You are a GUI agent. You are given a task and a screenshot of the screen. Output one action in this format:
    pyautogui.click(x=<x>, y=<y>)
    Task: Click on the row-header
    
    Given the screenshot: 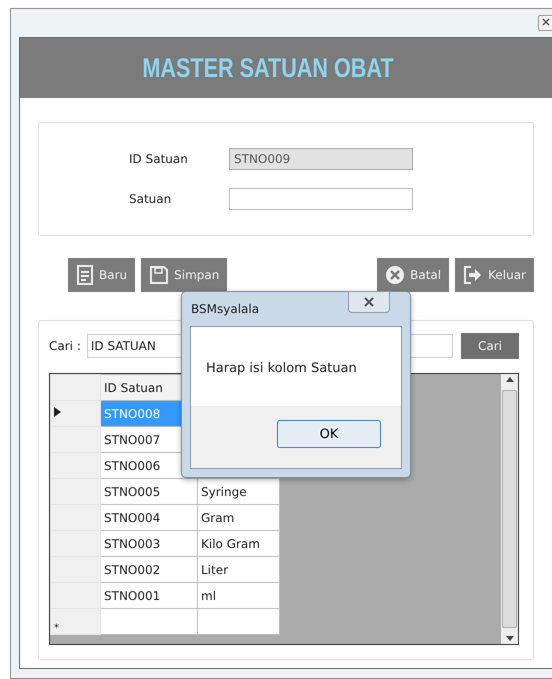 What is the action you would take?
    pyautogui.click(x=75, y=413)
    